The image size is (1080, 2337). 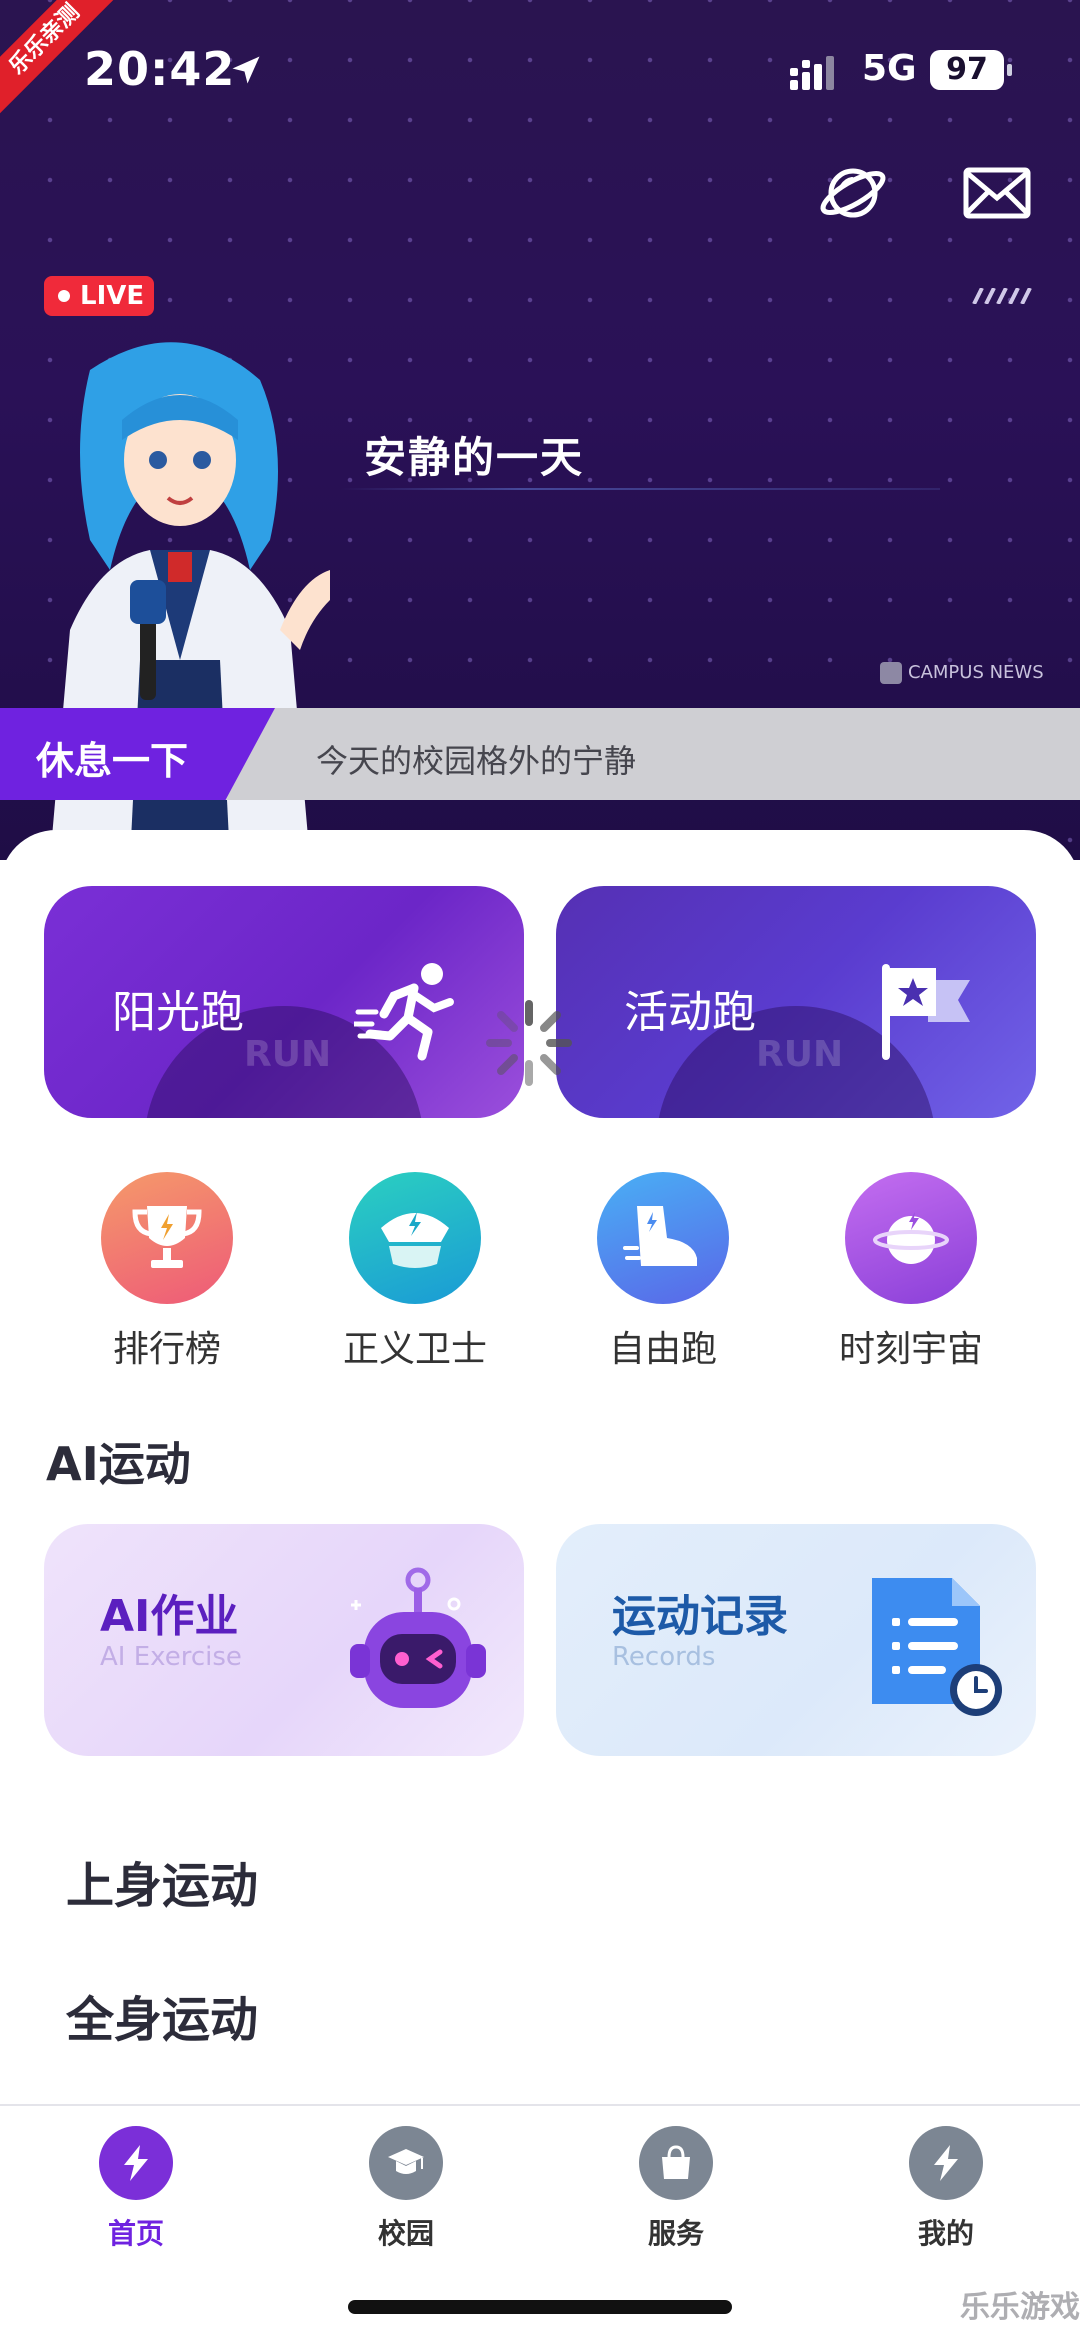 What do you see at coordinates (162, 1881) in the screenshot?
I see `upper-body-exercise-item: 上身运动` at bounding box center [162, 1881].